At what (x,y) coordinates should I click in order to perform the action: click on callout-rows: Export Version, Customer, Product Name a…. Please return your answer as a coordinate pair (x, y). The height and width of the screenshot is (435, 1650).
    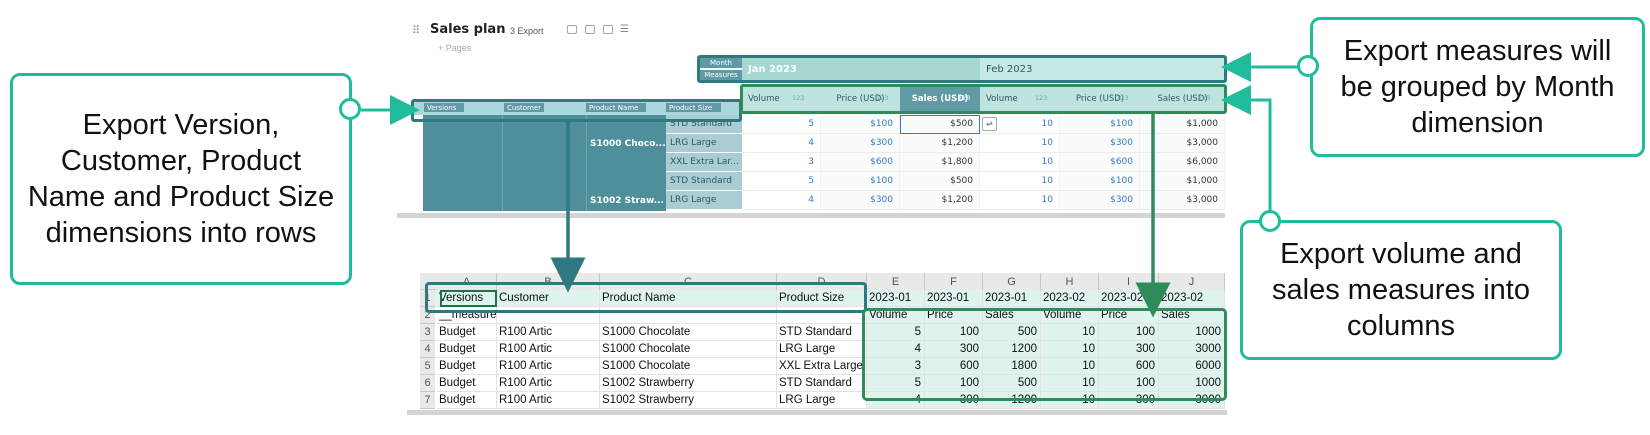
    Looking at the image, I should click on (181, 179).